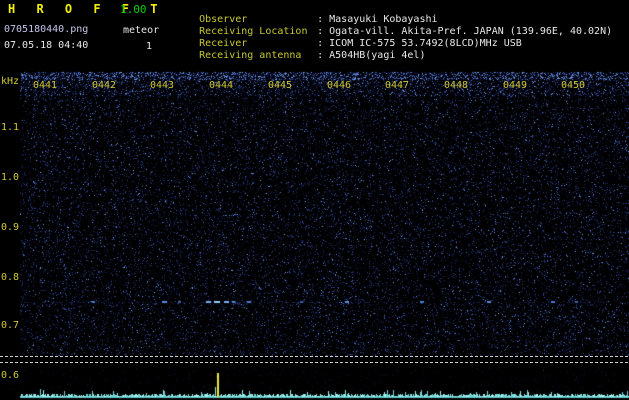  Describe the element at coordinates (456, 85) in the screenshot. I see `time-tick: 0448` at that location.